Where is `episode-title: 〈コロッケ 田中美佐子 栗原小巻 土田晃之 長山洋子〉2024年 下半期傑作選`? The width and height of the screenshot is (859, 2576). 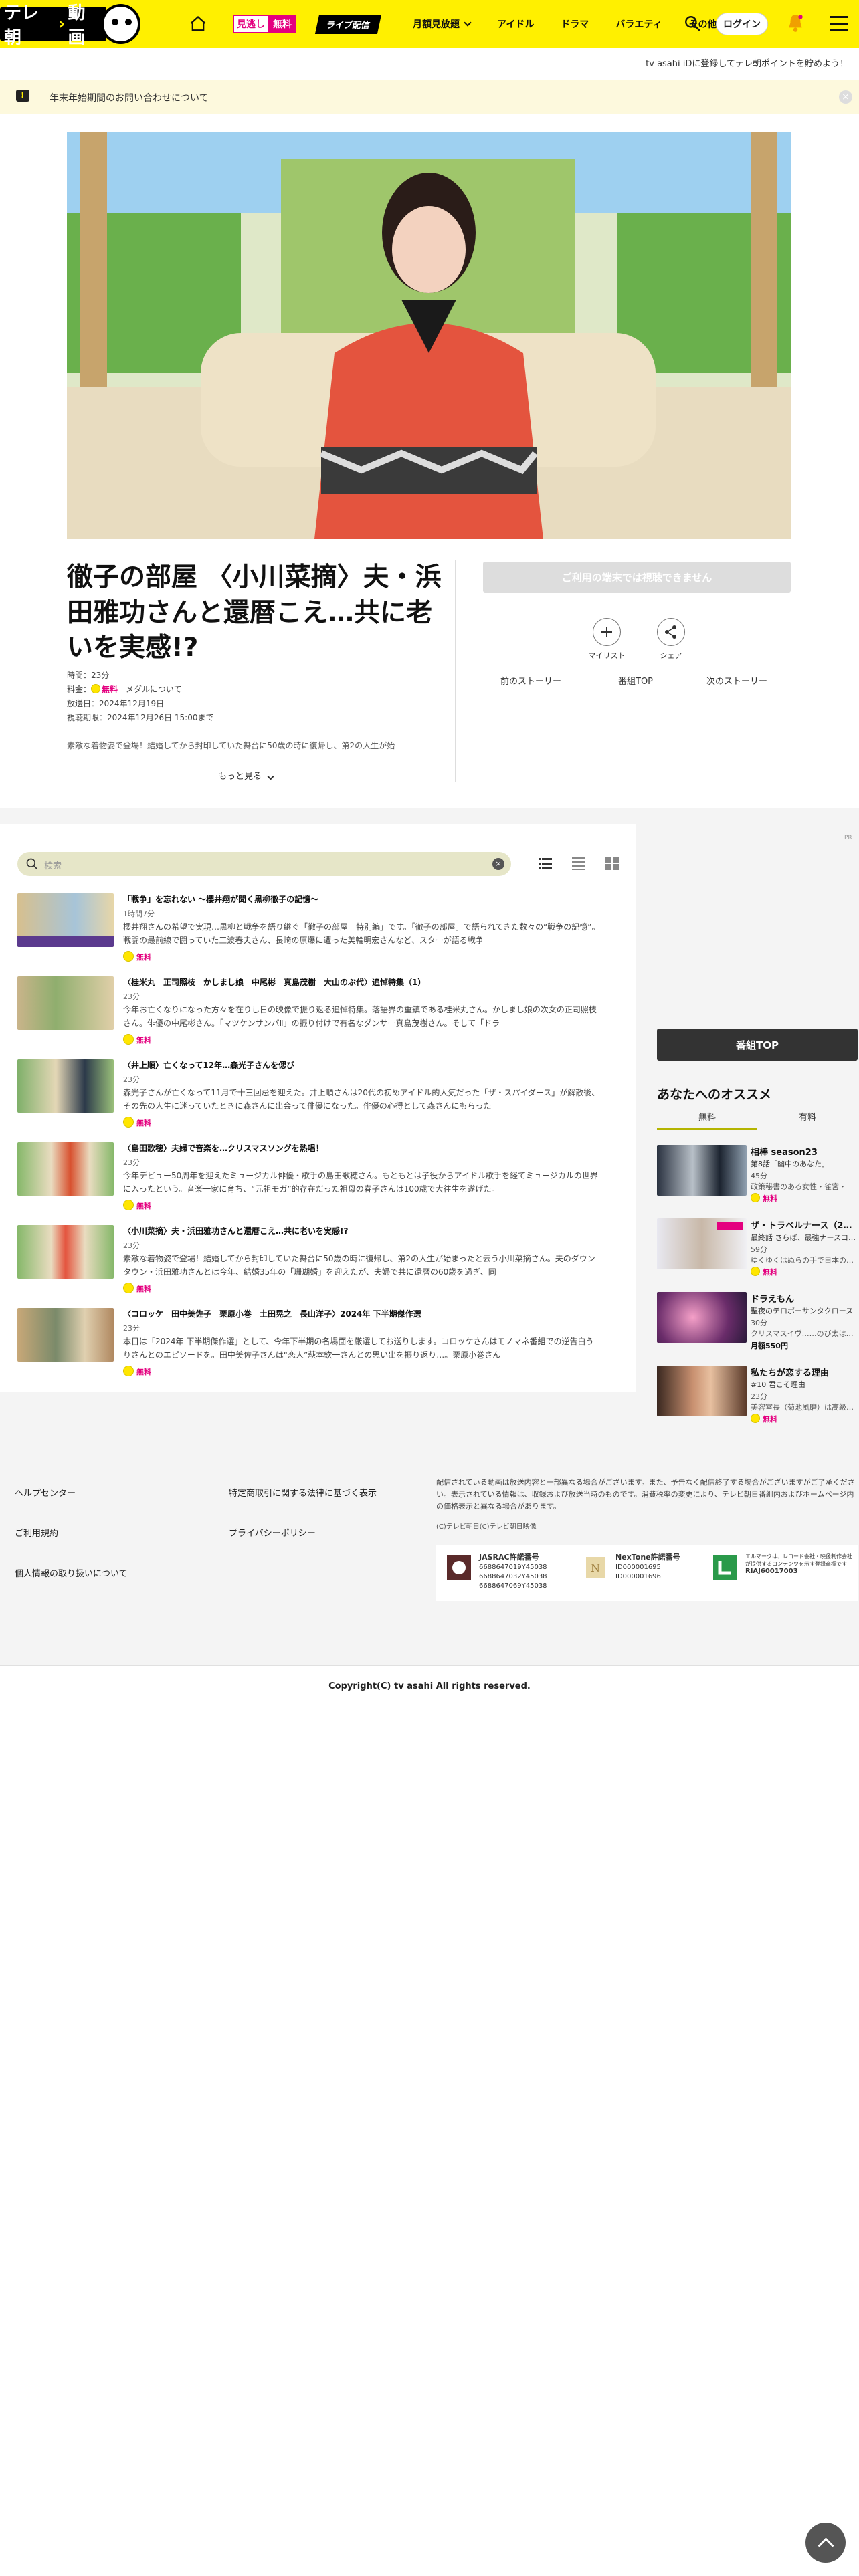
episode-title: 〈コロッケ 田中美佐子 栗原小巻 土田晃之 長山洋子〉2024年 下半期傑作選 is located at coordinates (272, 1314).